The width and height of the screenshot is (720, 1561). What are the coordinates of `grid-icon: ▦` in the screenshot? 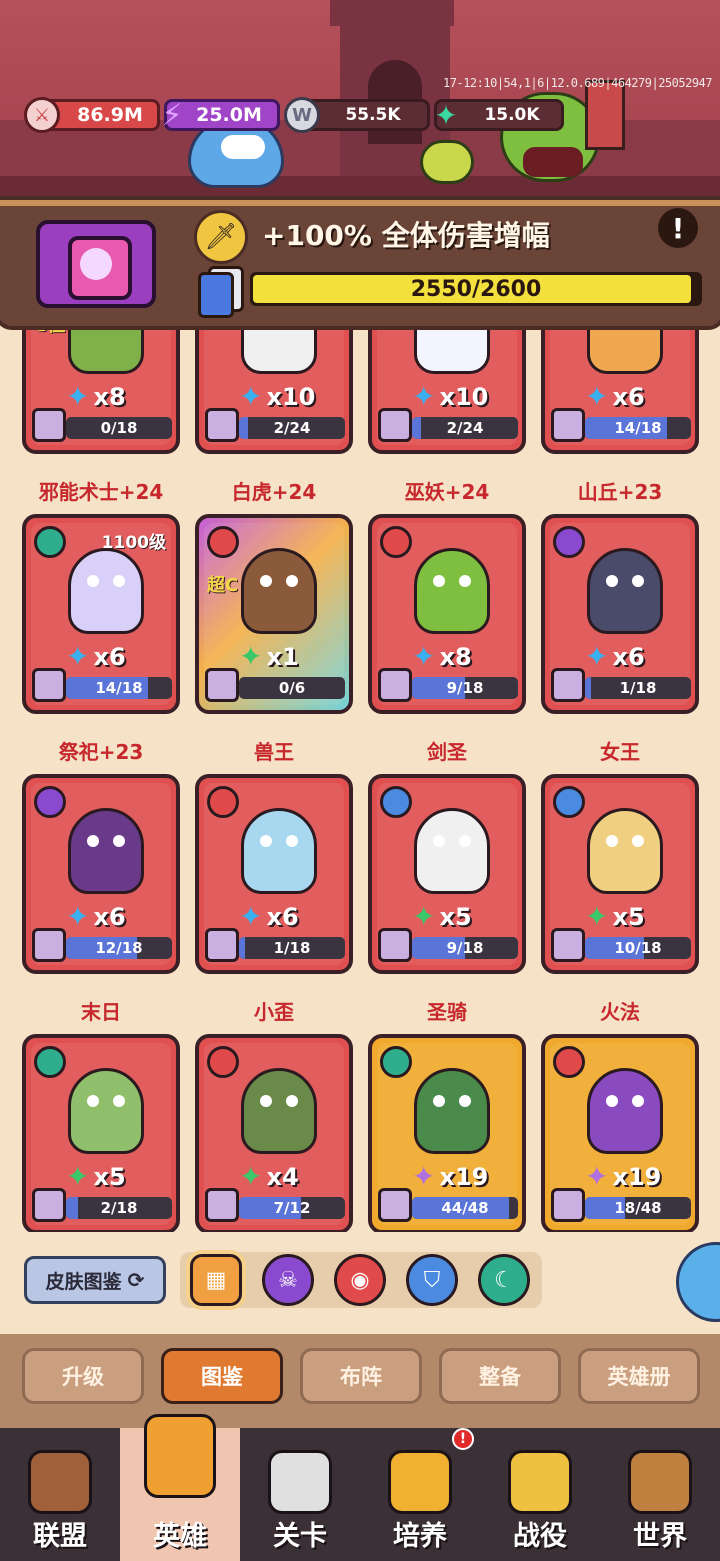 It's located at (216, 1280).